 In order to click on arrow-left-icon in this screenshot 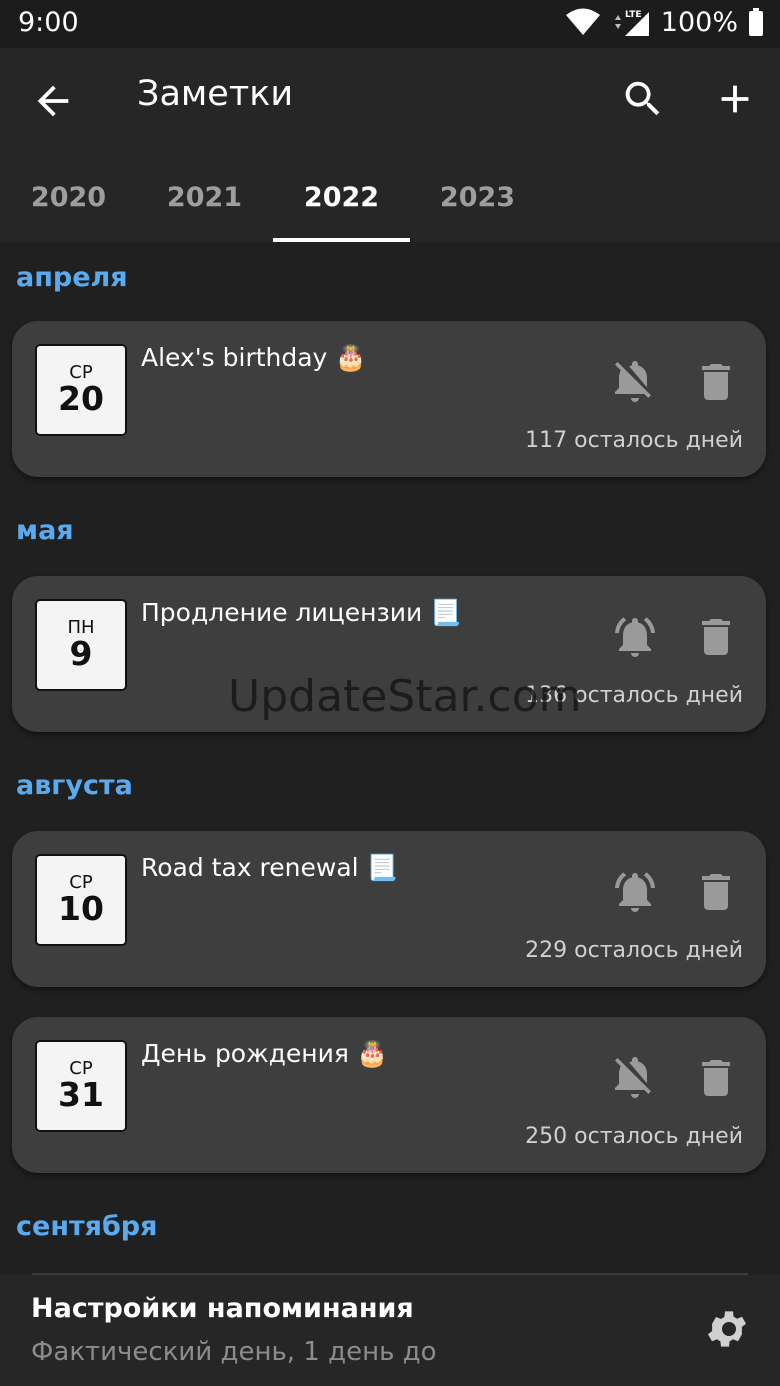, I will do `click(53, 101)`.